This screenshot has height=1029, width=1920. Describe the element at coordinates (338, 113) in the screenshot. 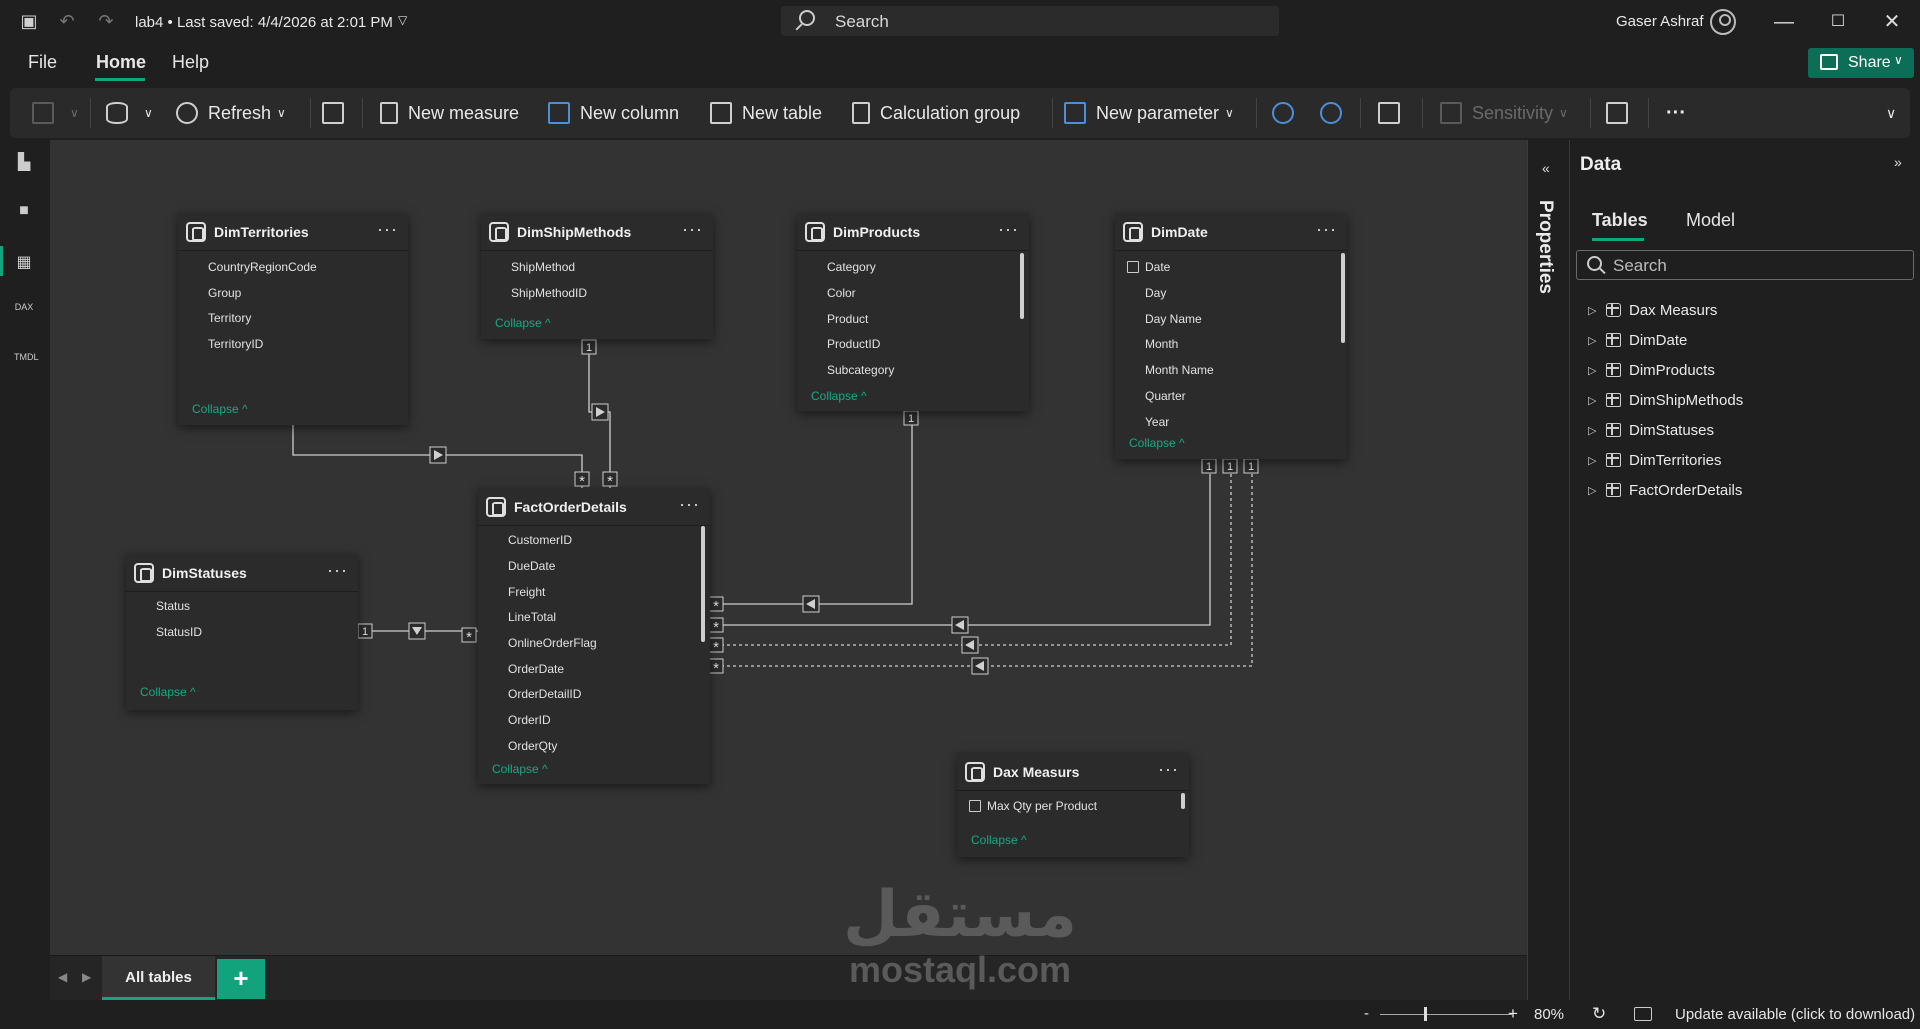

I see `manage-relationships-button` at that location.